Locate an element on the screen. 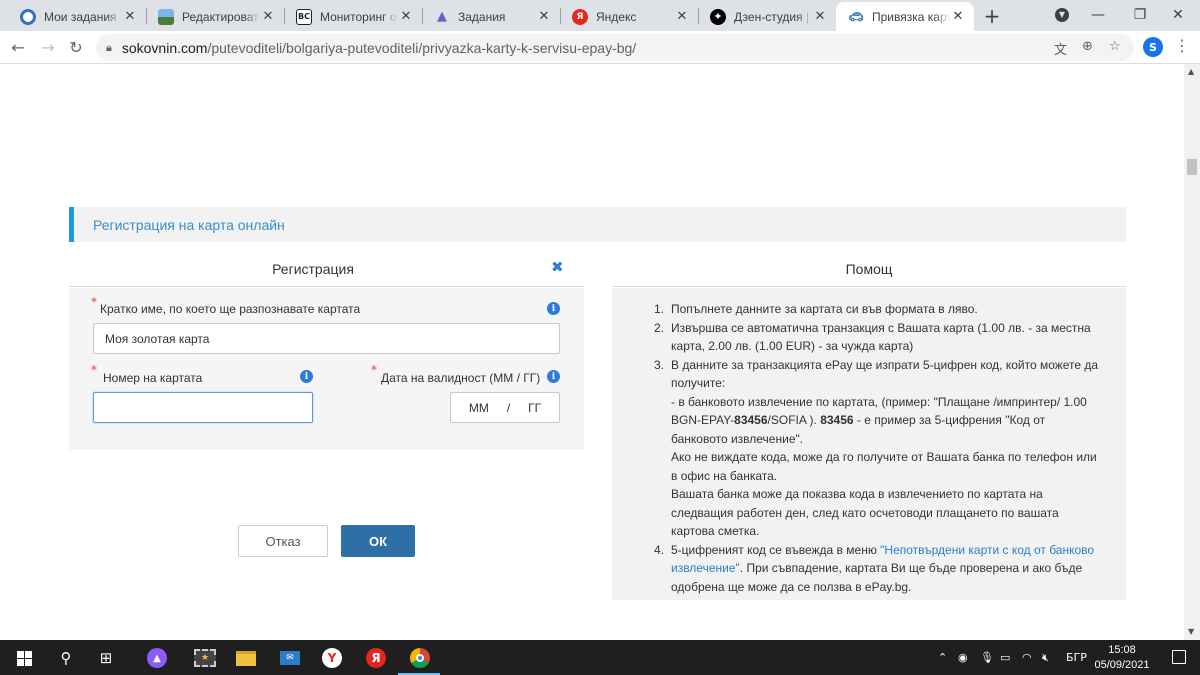 The image size is (1200, 675). tab-title: Яндекс is located at coordinates (616, 16).